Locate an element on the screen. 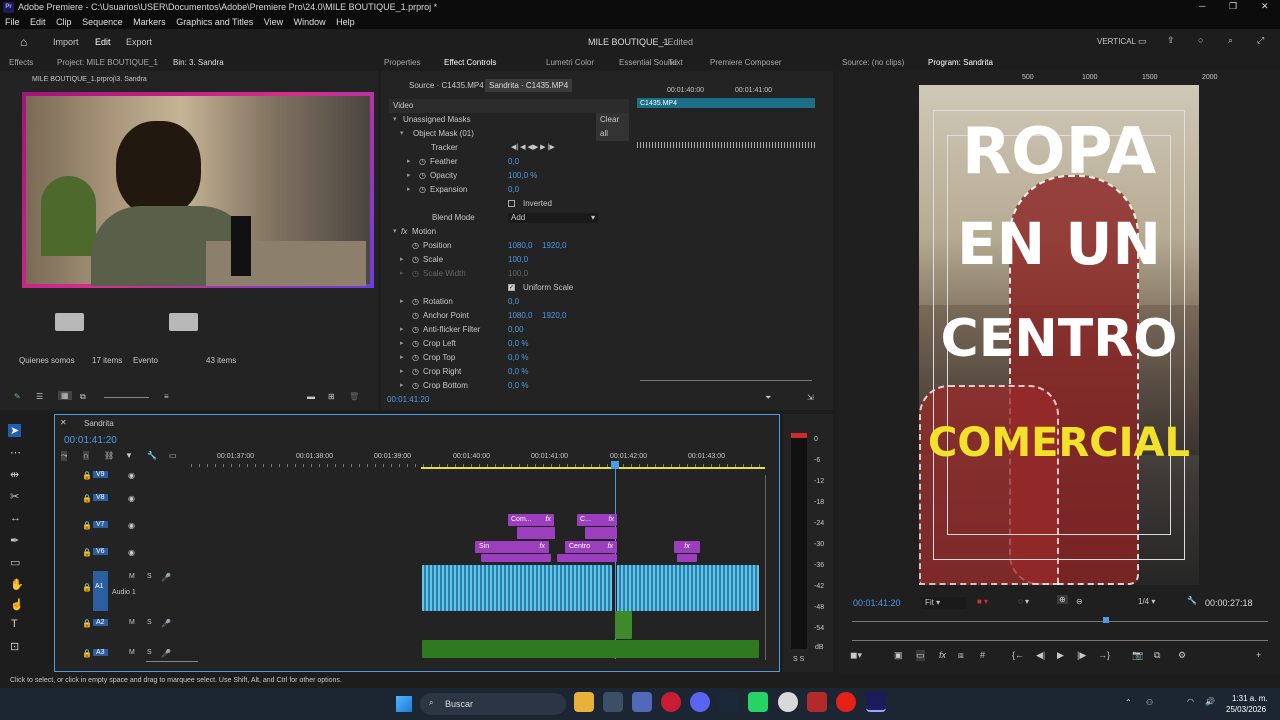  file-explorer-icon is located at coordinates (584, 702).